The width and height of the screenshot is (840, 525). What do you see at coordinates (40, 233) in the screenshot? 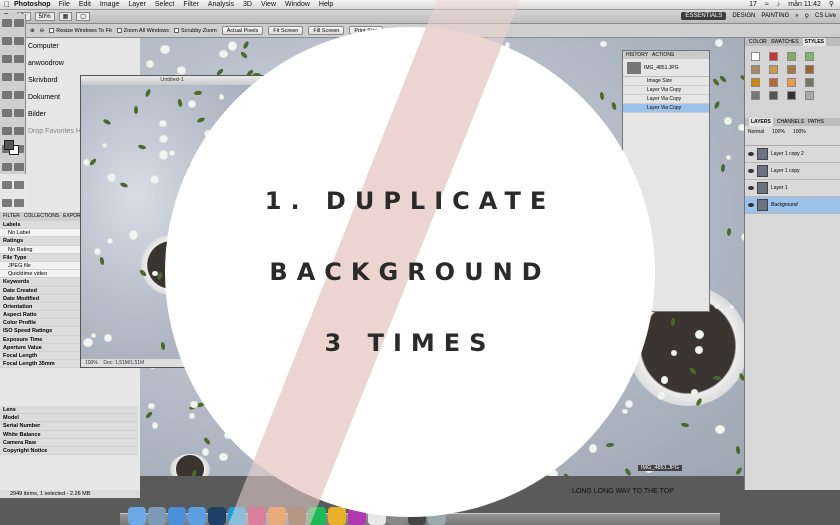
I see `filter-value: No Label` at bounding box center [40, 233].